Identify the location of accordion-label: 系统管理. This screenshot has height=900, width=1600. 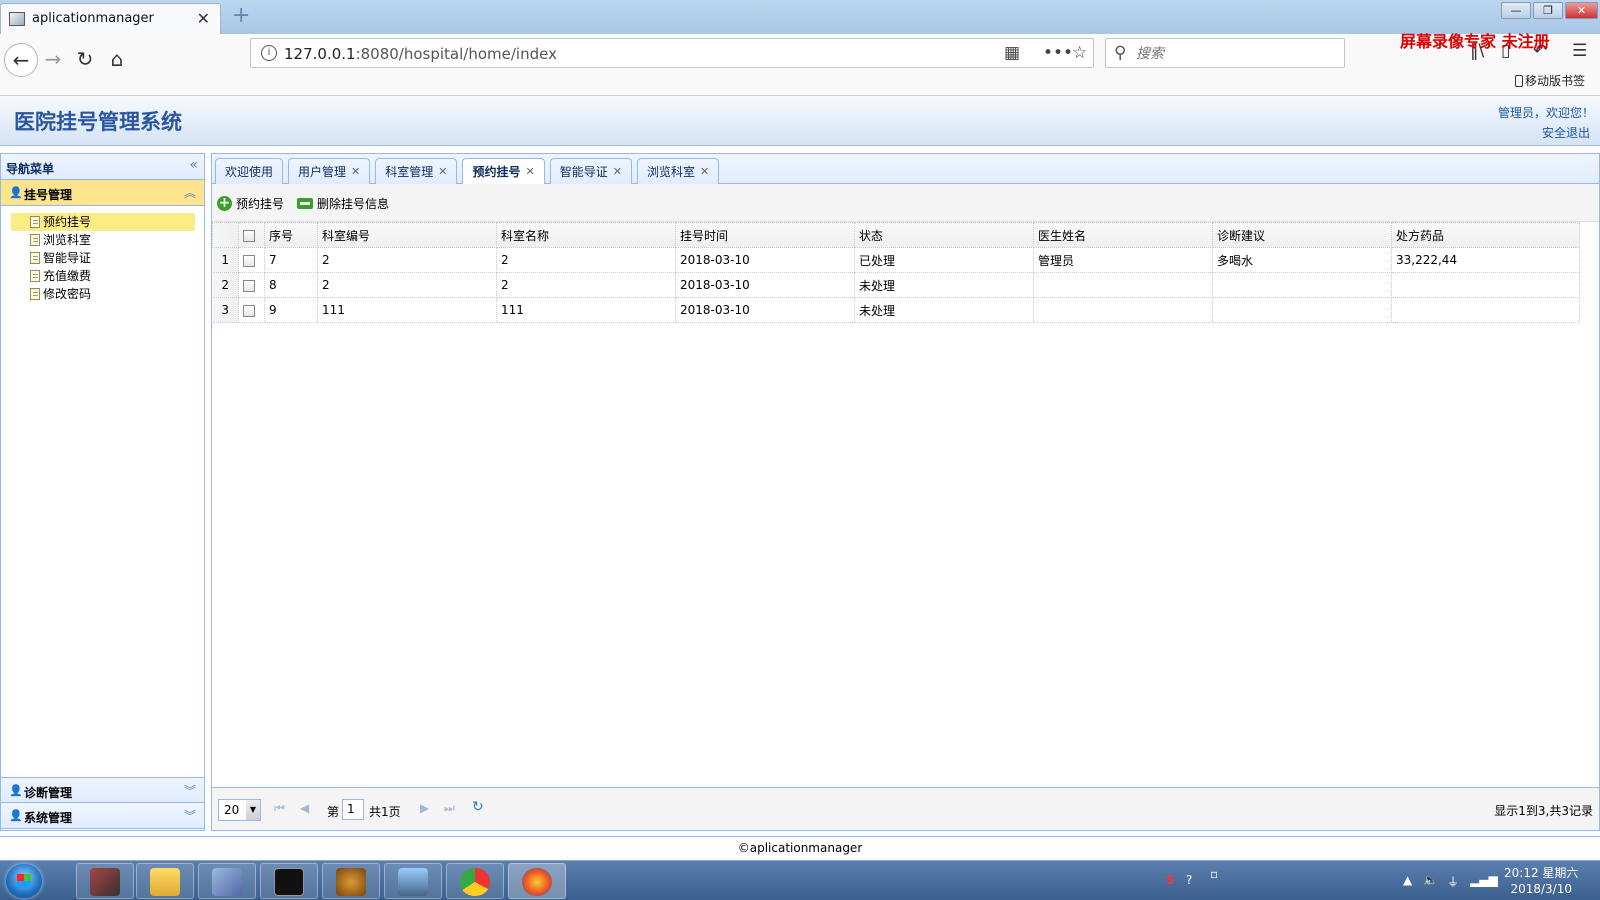
(48, 818).